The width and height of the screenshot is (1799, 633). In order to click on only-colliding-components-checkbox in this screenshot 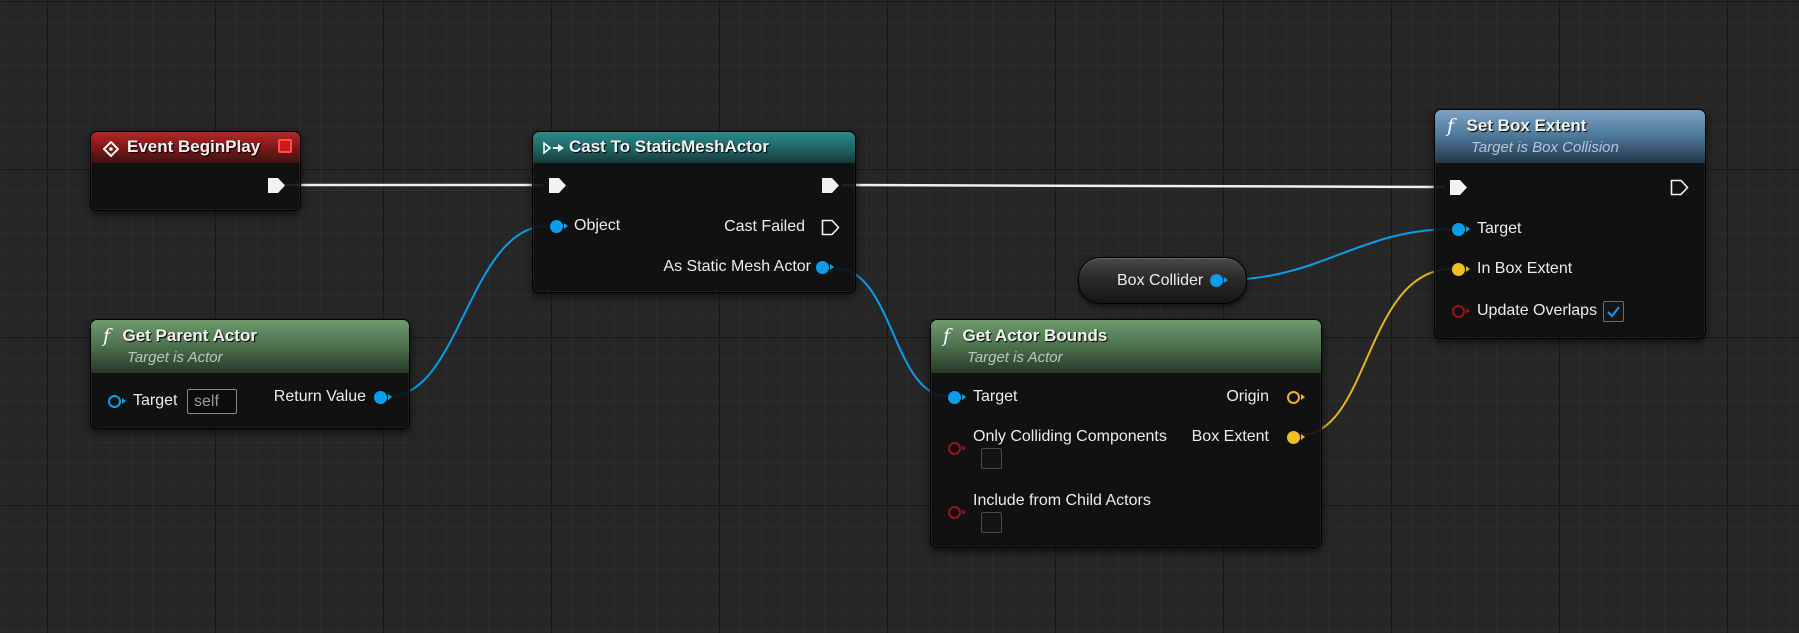, I will do `click(991, 458)`.